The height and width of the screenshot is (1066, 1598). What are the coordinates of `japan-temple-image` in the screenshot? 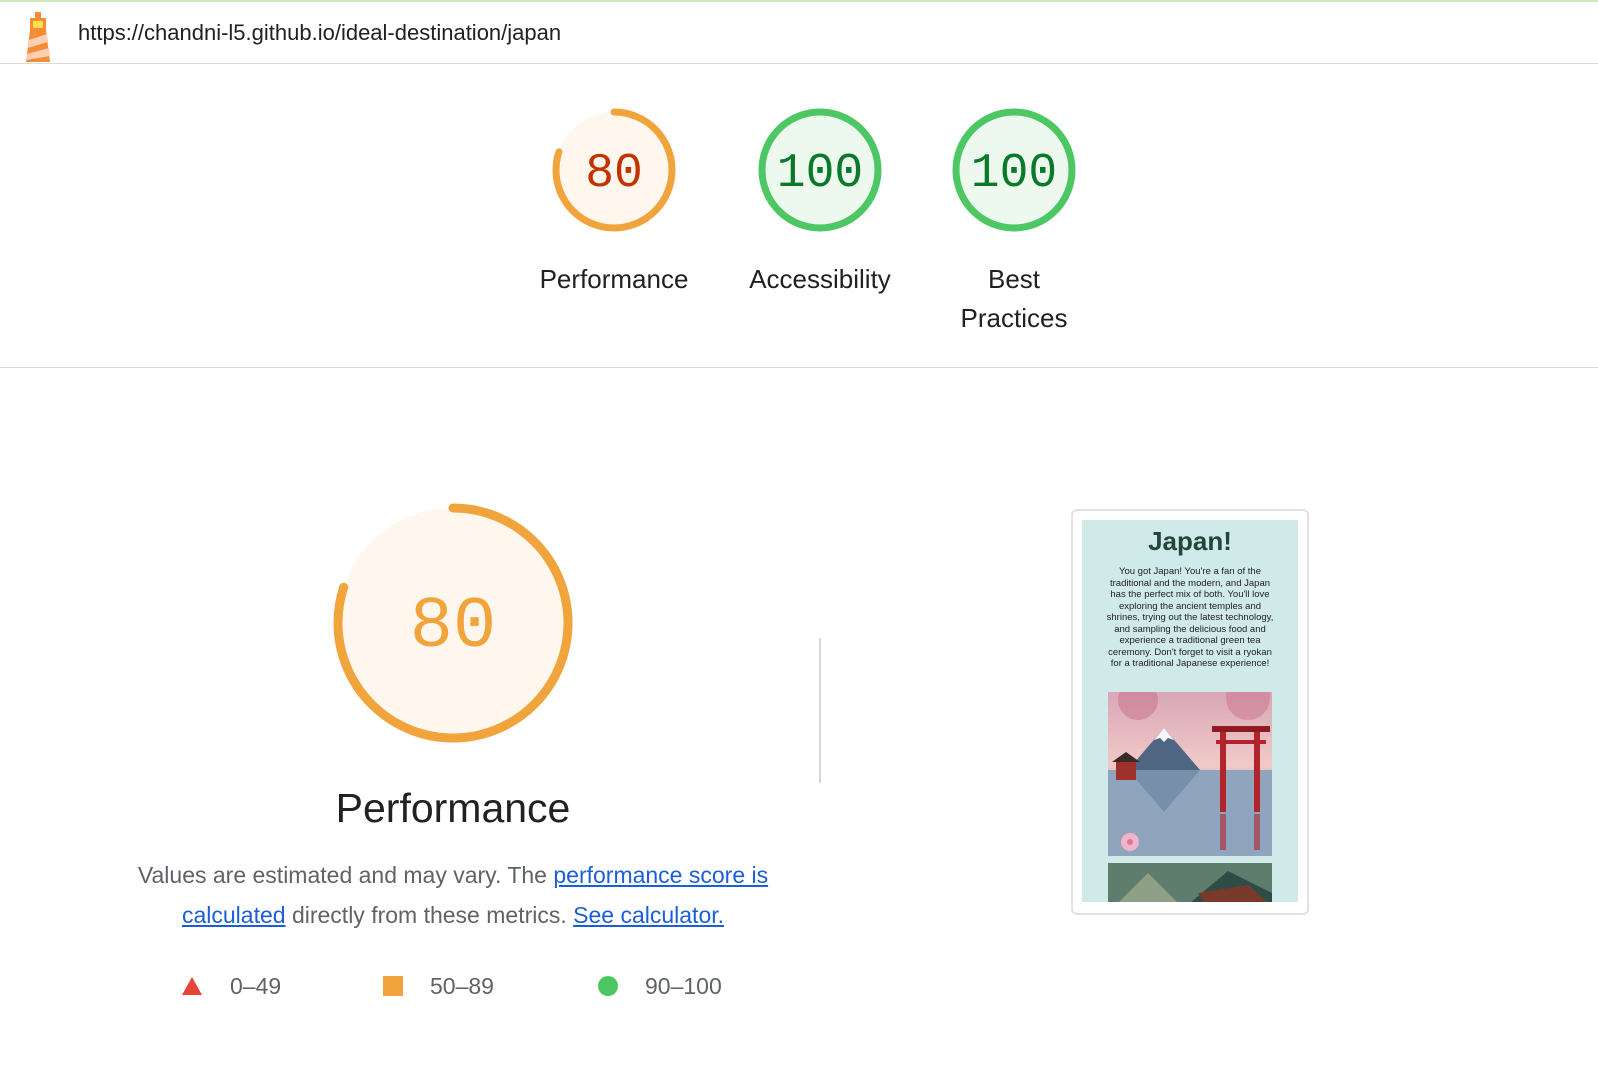 It's located at (1190, 882).